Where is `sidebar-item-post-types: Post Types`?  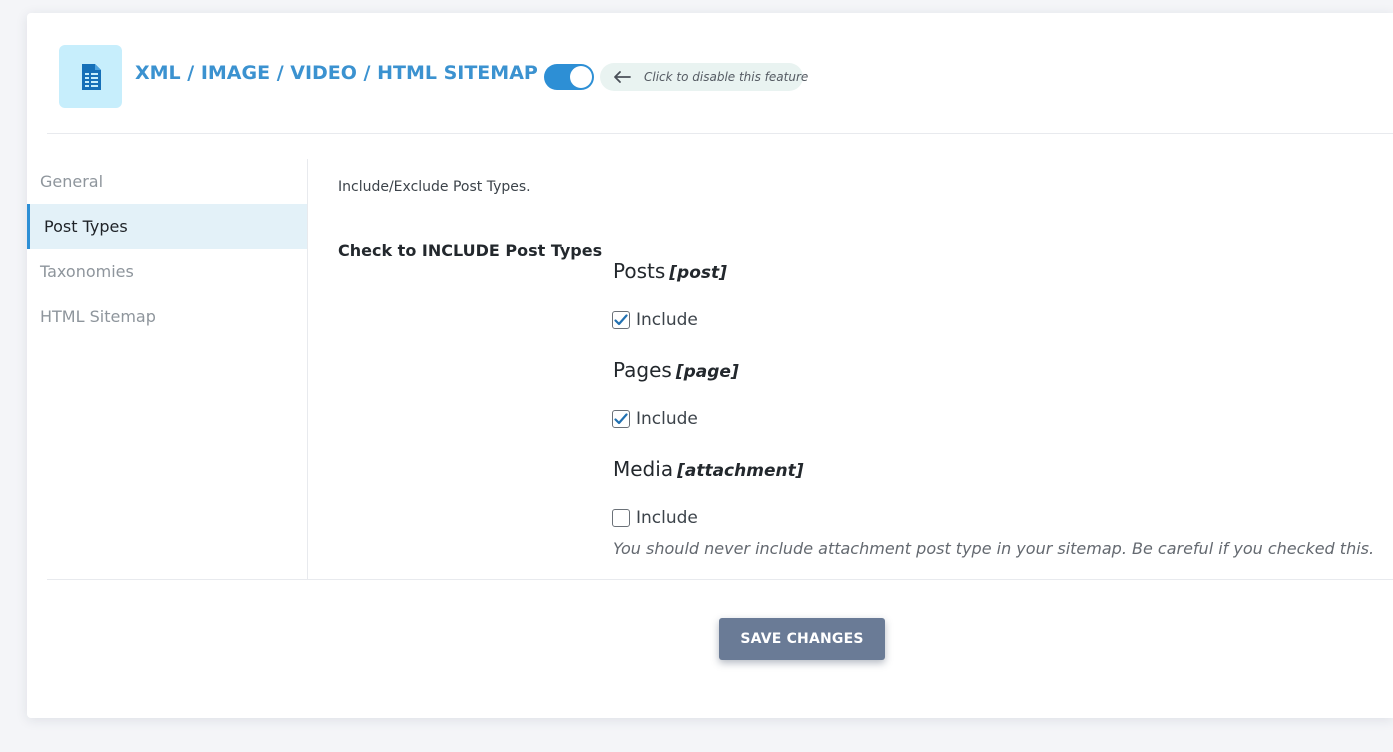
sidebar-item-post-types: Post Types is located at coordinates (167, 226).